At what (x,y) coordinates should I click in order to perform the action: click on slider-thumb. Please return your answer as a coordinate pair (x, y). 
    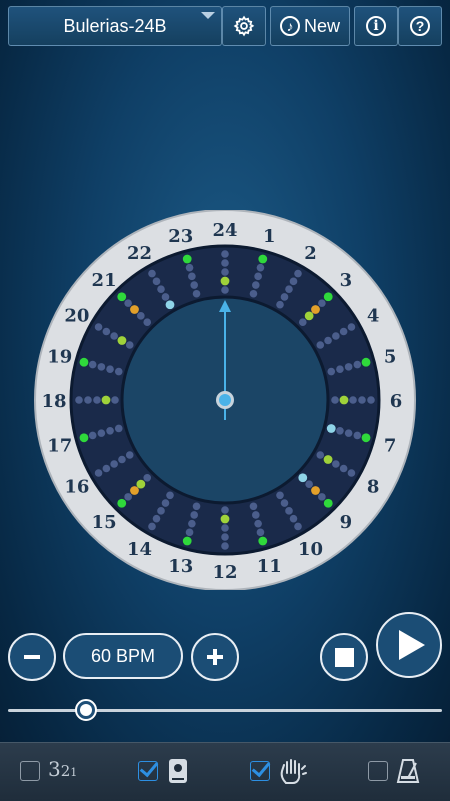
    Looking at the image, I should click on (86, 710).